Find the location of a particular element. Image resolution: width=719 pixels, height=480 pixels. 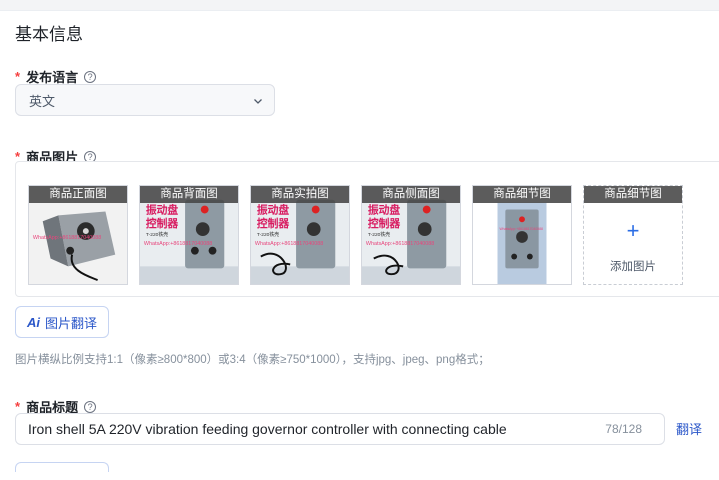

image-caption: 商品背面图 is located at coordinates (189, 194).